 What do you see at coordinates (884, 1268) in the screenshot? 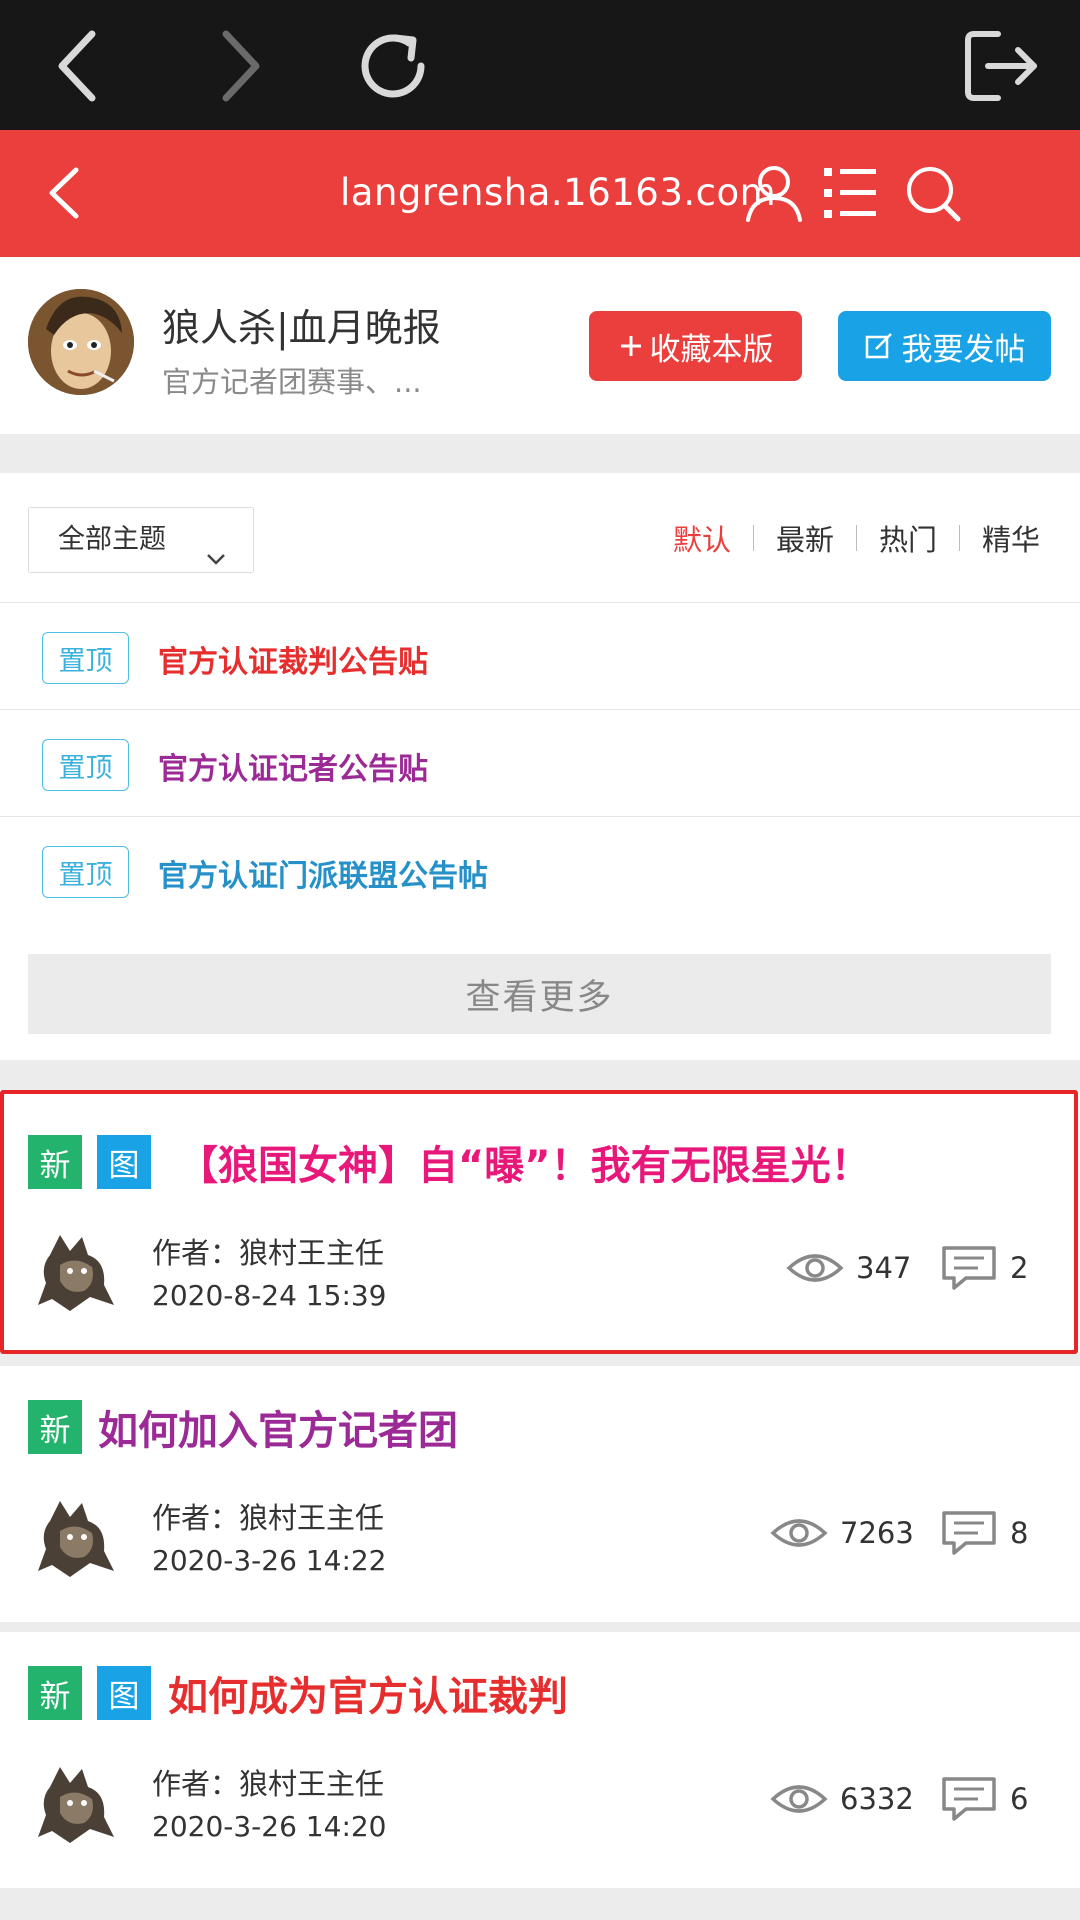
I see `view-count-value: 347` at bounding box center [884, 1268].